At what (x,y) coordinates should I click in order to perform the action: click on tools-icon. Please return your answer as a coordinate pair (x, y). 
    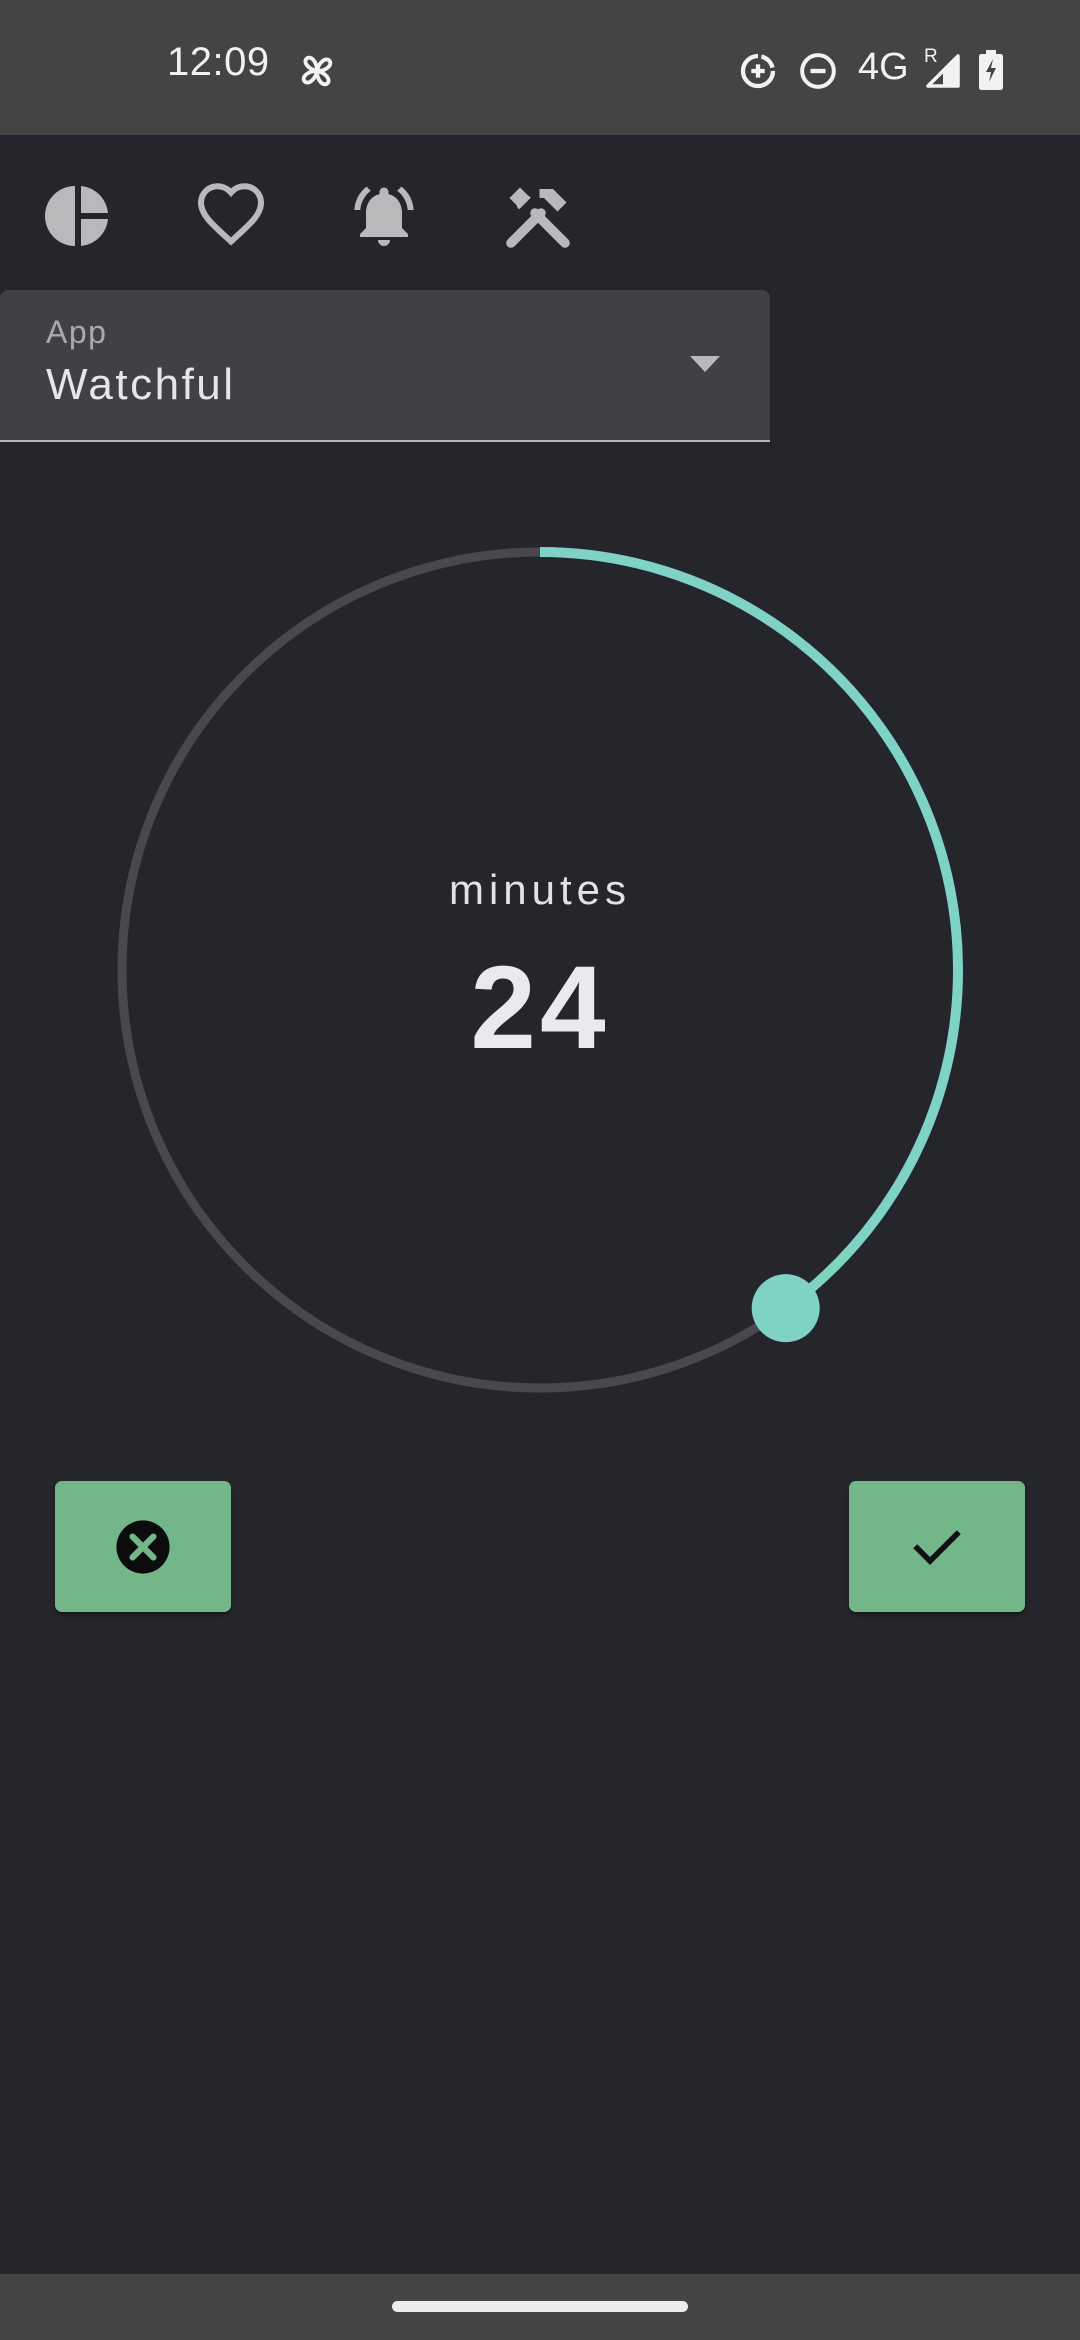
    Looking at the image, I should click on (538, 216).